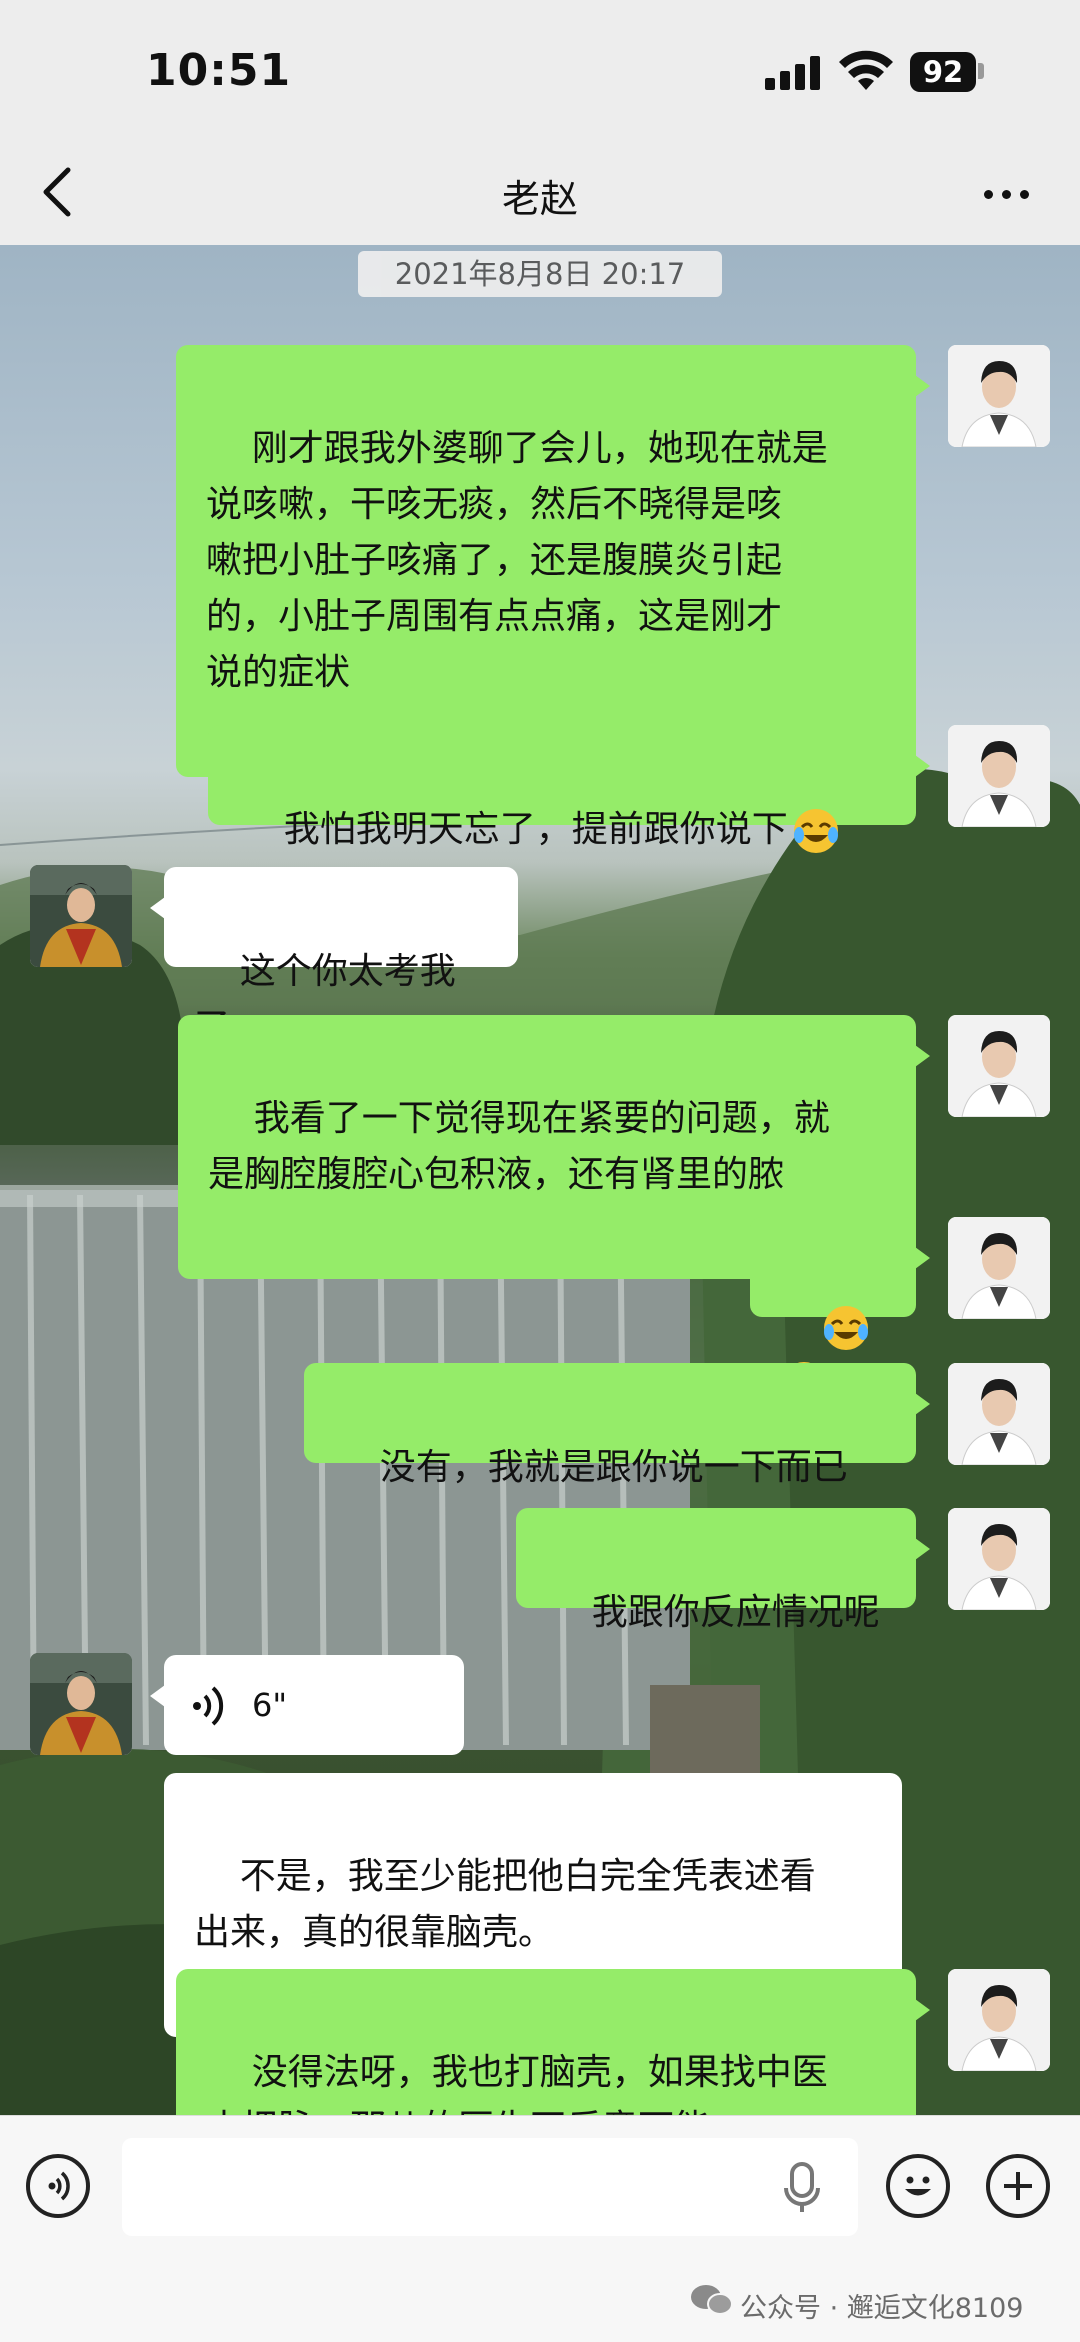 Image resolution: width=1080 pixels, height=2342 pixels. I want to click on plus-icon, so click(1018, 2186).